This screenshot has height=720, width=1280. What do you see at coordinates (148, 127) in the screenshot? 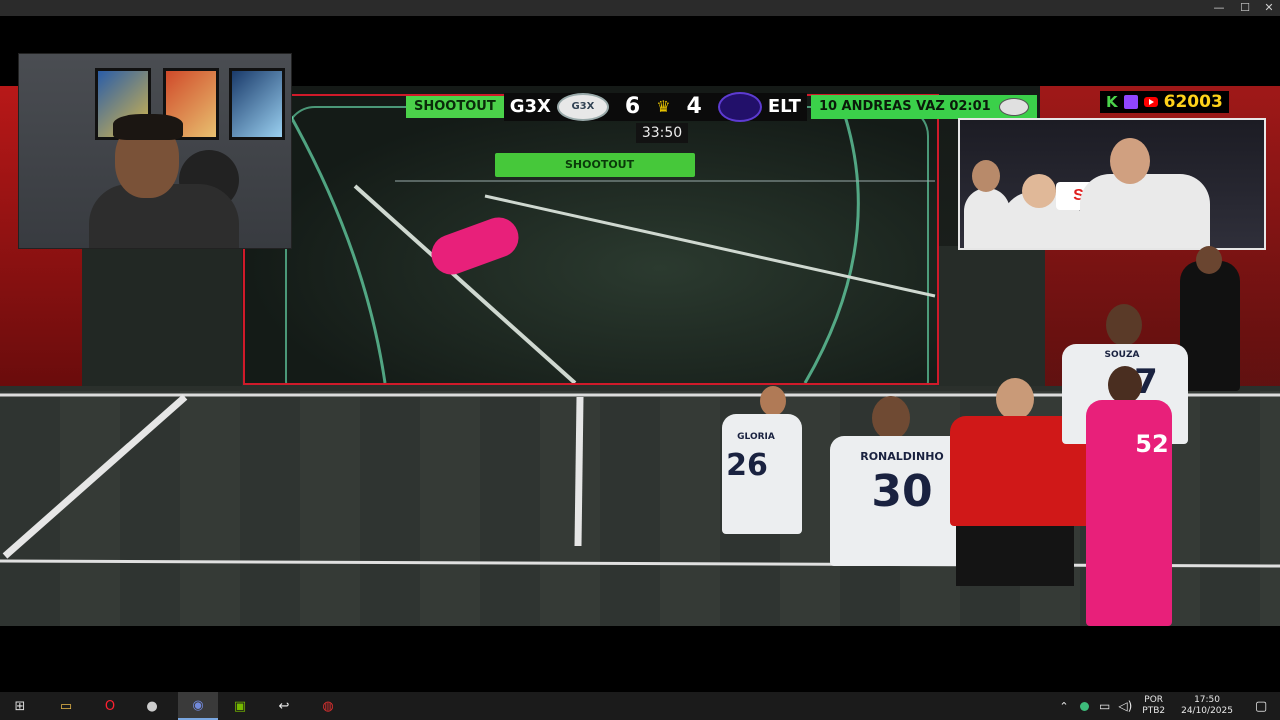
I see `streamer-hair` at bounding box center [148, 127].